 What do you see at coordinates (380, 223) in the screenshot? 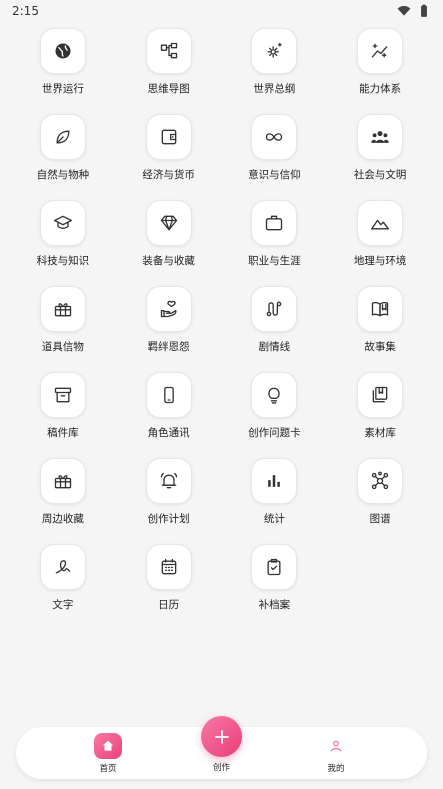
I see `mountain-icon` at bounding box center [380, 223].